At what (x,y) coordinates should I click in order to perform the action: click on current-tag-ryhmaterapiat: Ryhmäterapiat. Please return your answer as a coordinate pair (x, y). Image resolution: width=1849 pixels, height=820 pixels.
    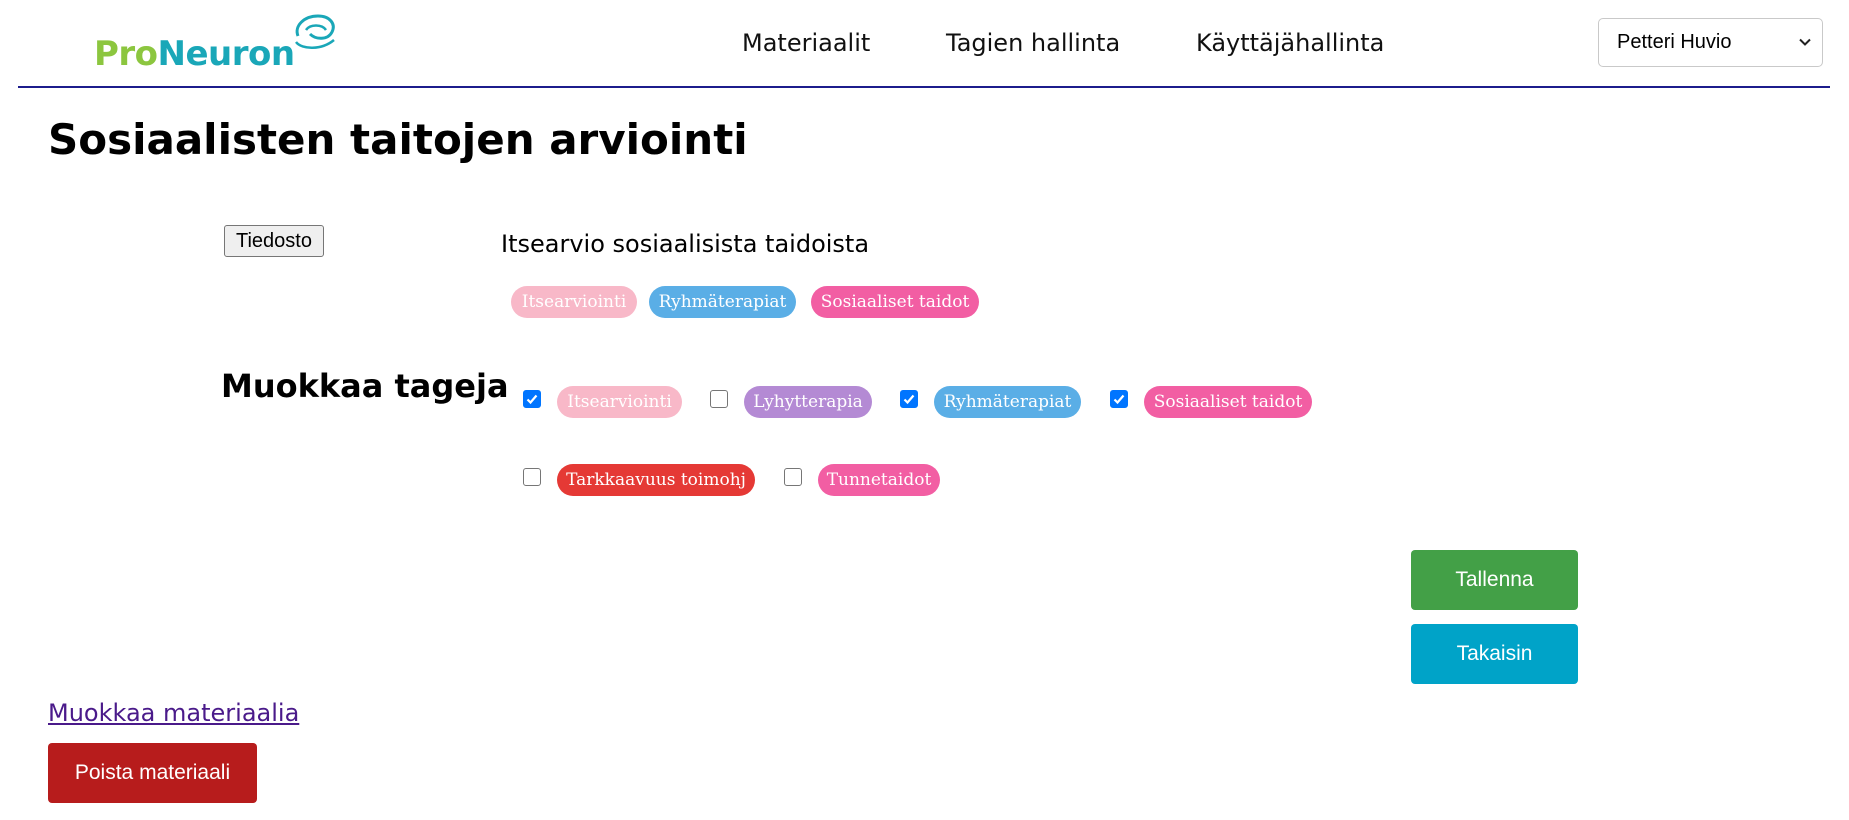
    Looking at the image, I should click on (722, 302).